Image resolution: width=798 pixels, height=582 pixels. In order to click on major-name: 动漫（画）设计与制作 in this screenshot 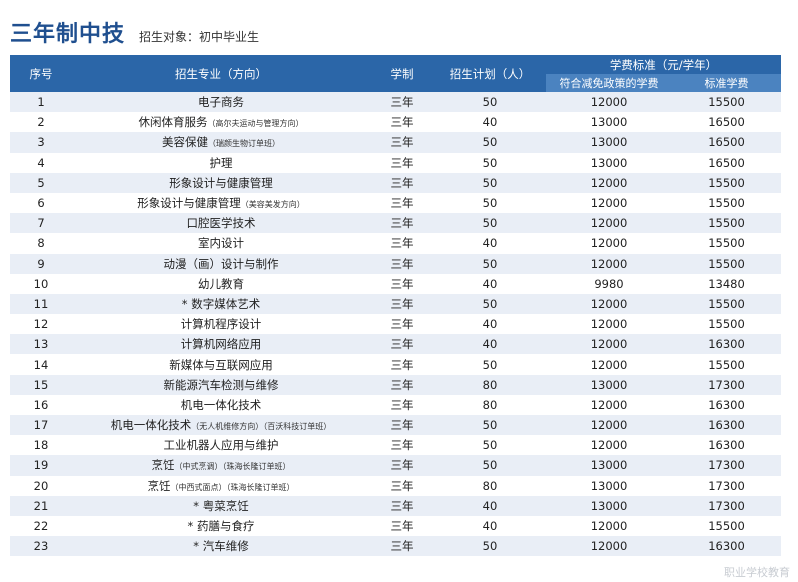, I will do `click(221, 263)`.